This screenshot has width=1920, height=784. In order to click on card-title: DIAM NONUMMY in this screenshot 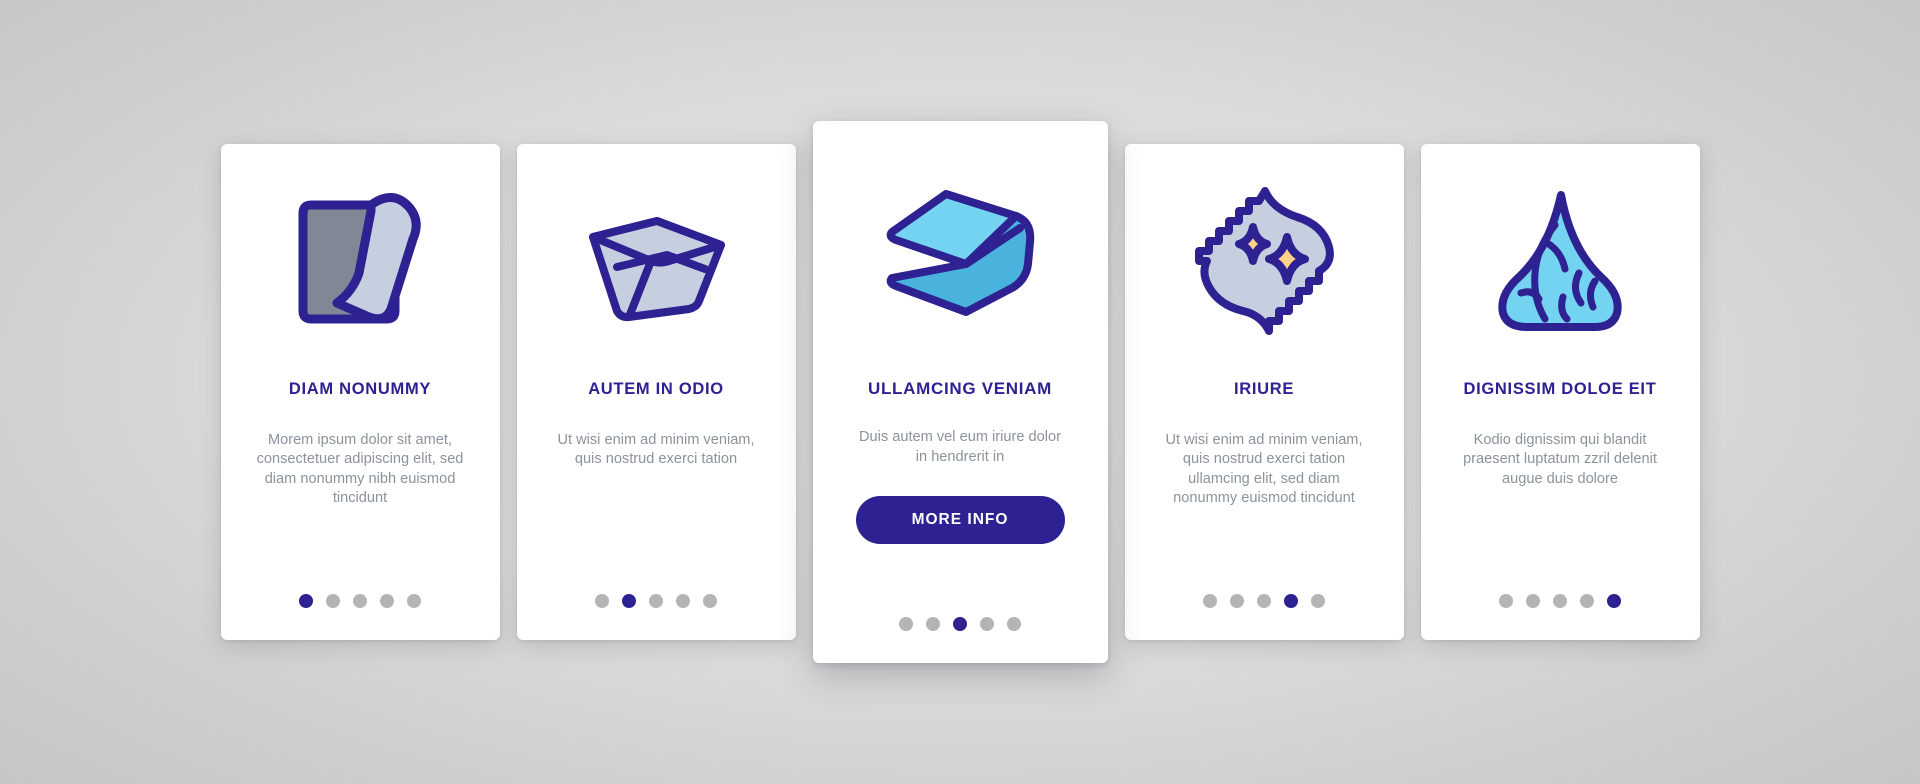, I will do `click(360, 389)`.